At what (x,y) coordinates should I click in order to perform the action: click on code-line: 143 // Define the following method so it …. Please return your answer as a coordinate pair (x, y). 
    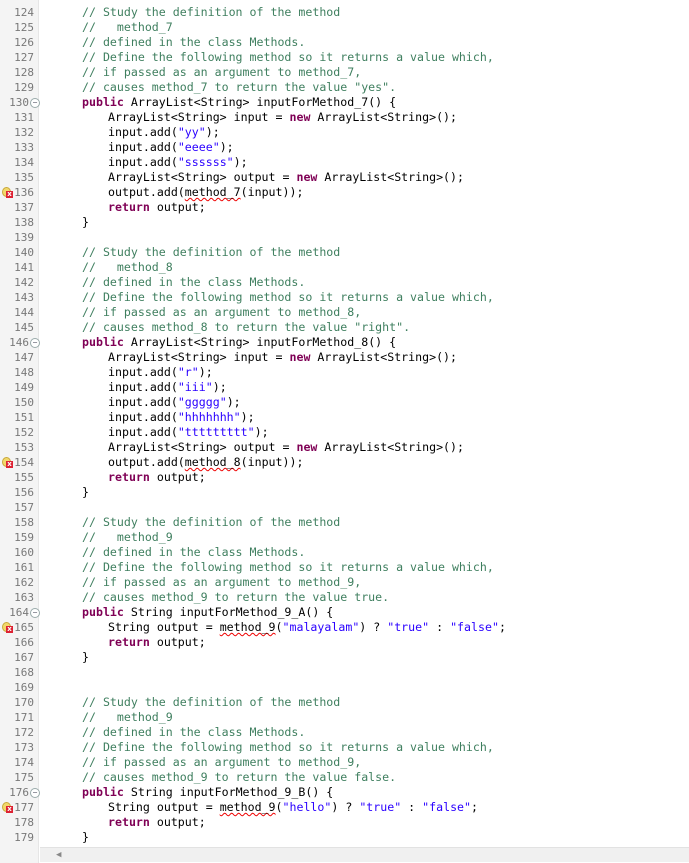
    Looking at the image, I should click on (344, 297).